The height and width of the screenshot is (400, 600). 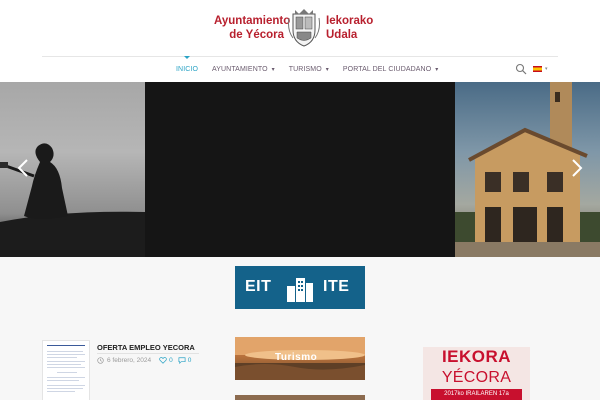 I want to click on ite-label: ITE, so click(x=336, y=286).